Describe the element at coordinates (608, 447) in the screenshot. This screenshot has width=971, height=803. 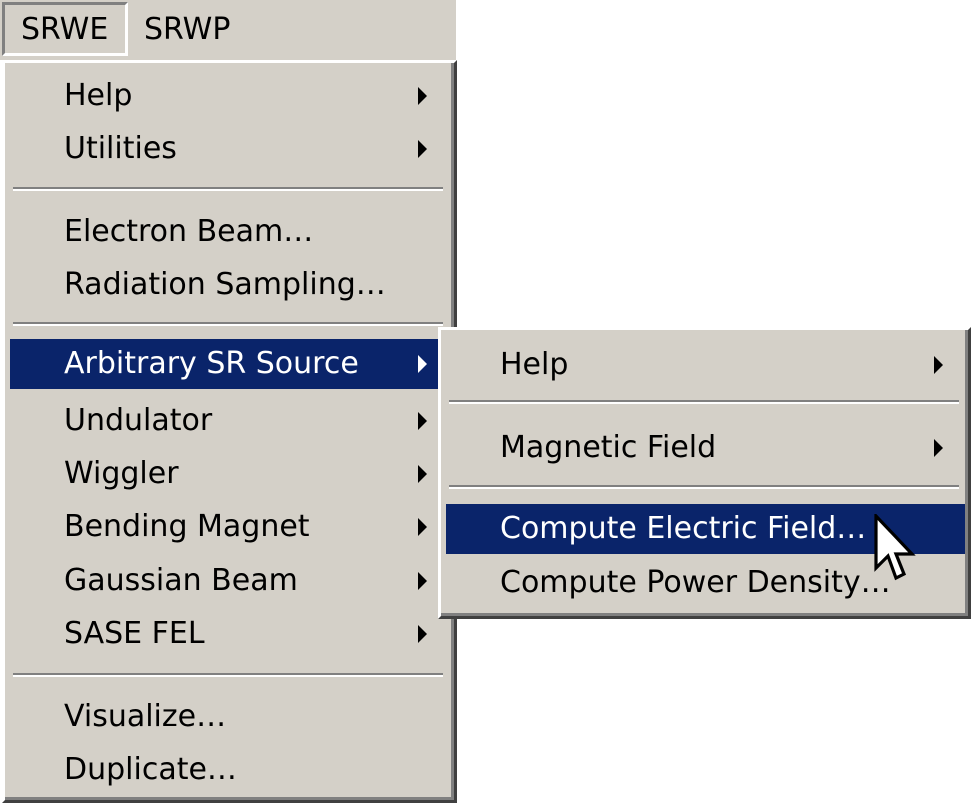
I see `menu-item-label: Magnetic Field` at that location.